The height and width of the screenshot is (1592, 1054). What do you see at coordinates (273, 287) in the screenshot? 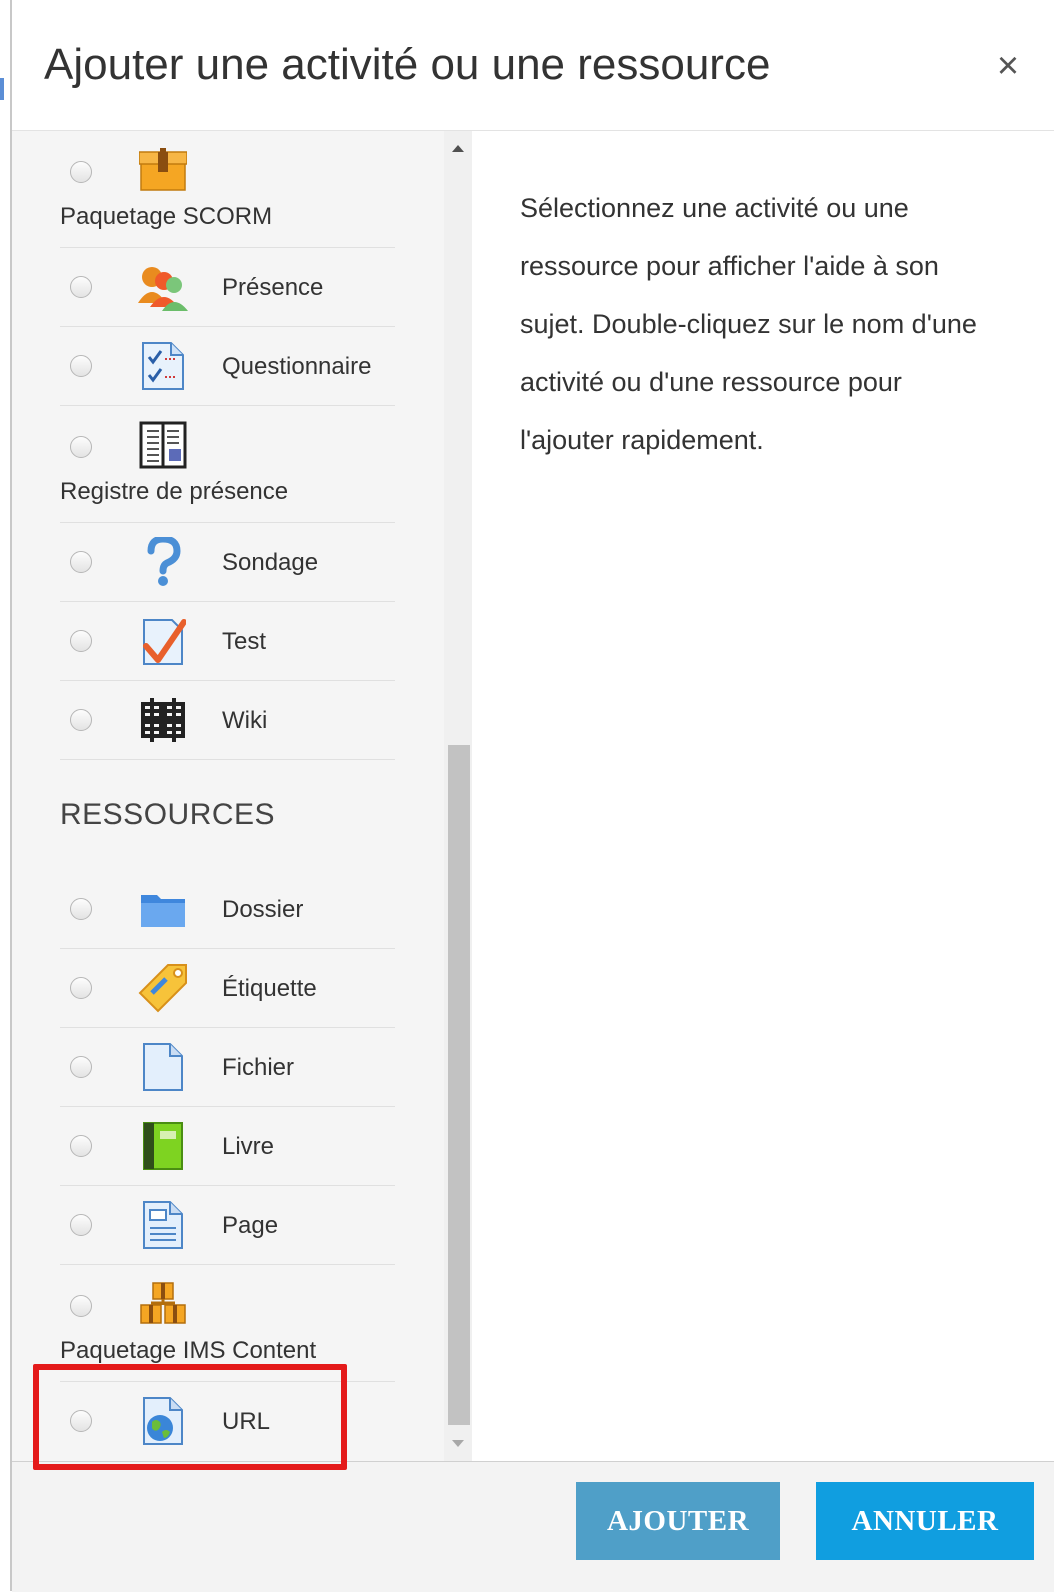
I see `option-label: Présence` at bounding box center [273, 287].